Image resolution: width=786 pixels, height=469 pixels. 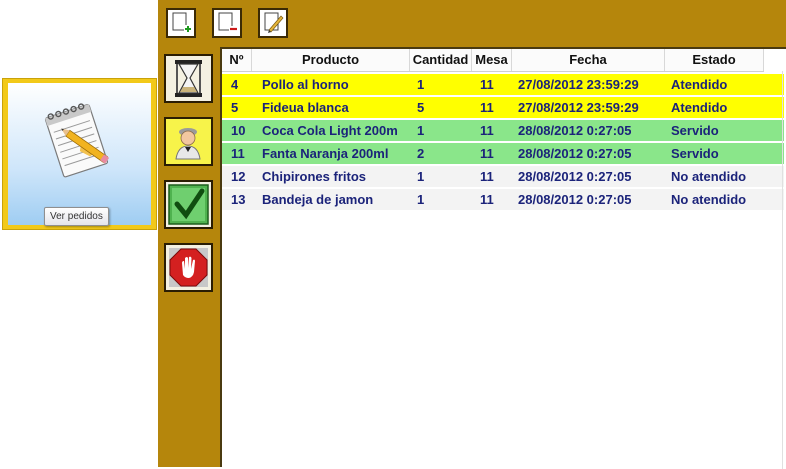 I want to click on cell-cantidad: 2, so click(x=421, y=153).